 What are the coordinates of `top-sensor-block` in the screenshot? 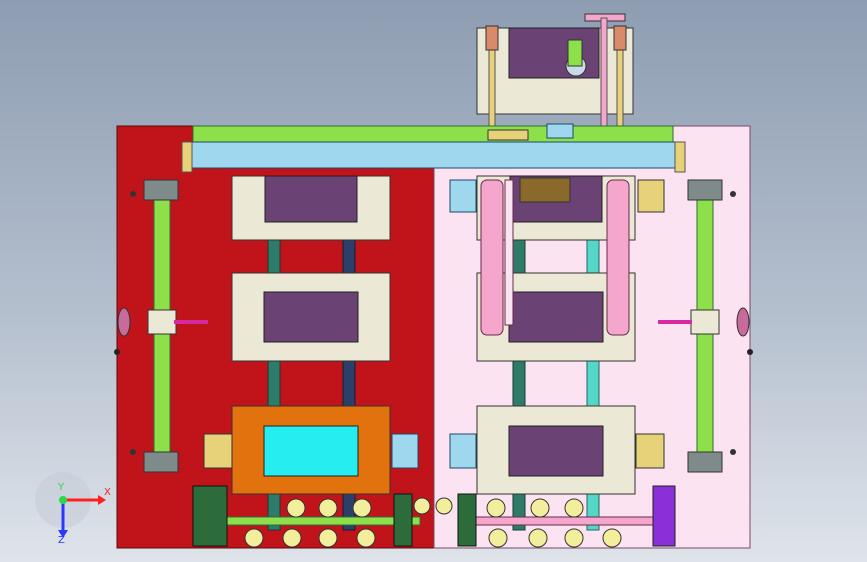 It's located at (575, 53).